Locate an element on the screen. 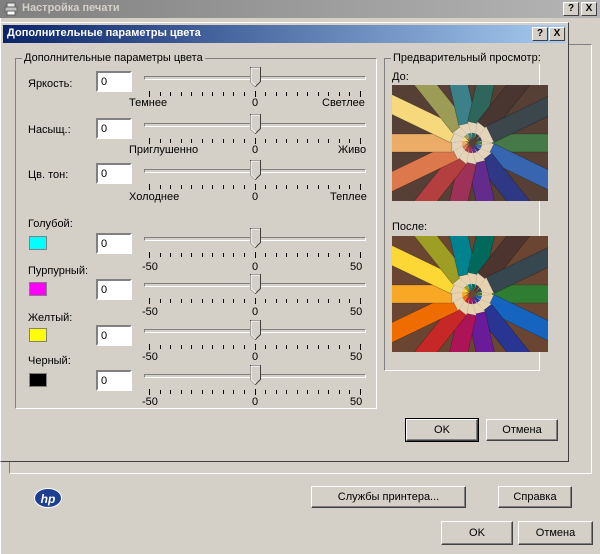 Image resolution: width=600 pixels, height=554 pixels. preview-after-image is located at coordinates (470, 294).